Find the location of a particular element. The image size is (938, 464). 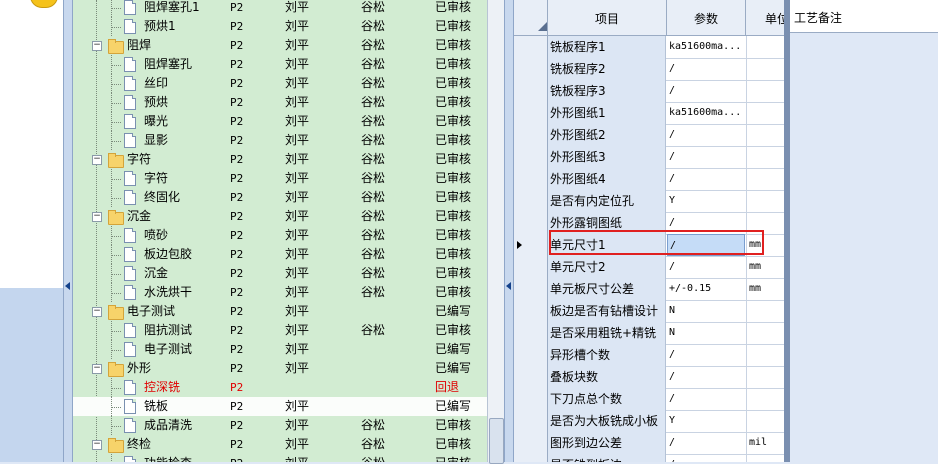

tree-item-row: 铣板 P2 刘平 已编写 is located at coordinates (280, 406).